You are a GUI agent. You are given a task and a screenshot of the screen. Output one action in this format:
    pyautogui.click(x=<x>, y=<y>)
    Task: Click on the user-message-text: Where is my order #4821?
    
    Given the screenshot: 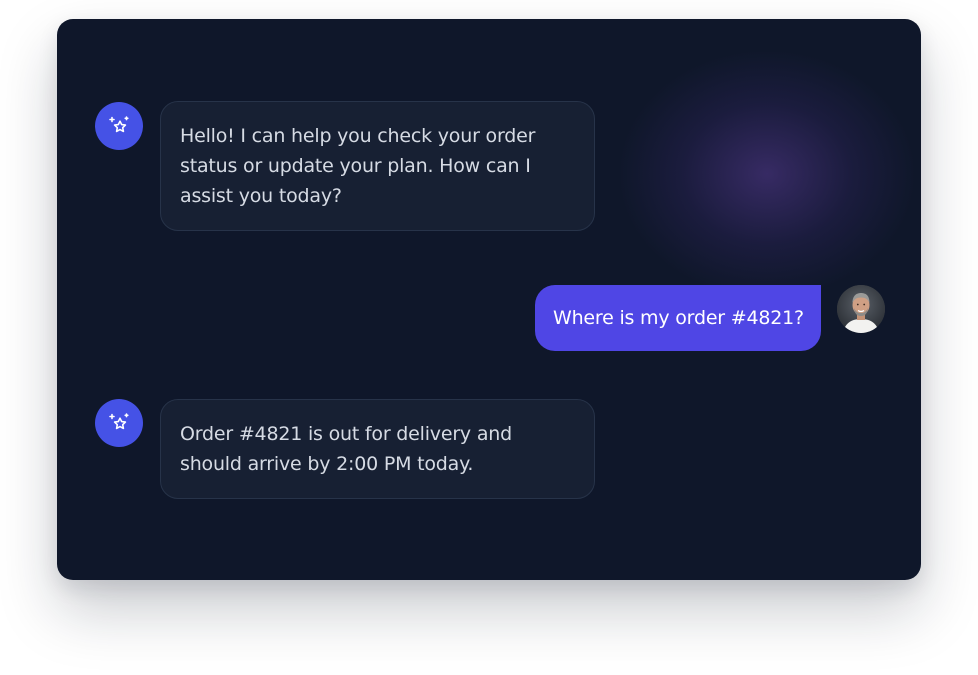 What is the action you would take?
    pyautogui.click(x=678, y=318)
    